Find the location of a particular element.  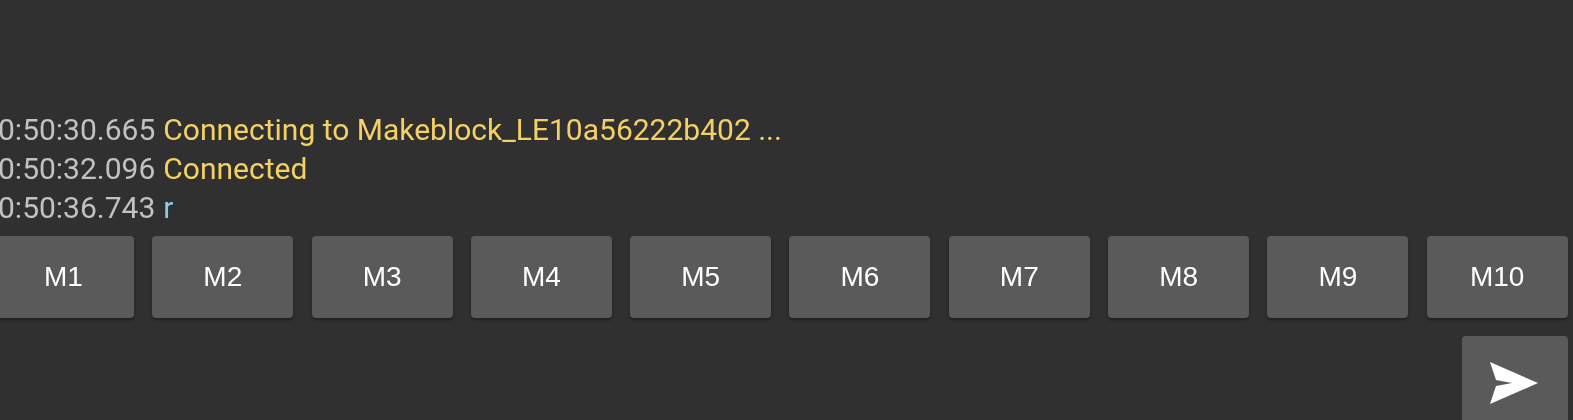

log-message: r is located at coordinates (168, 208).